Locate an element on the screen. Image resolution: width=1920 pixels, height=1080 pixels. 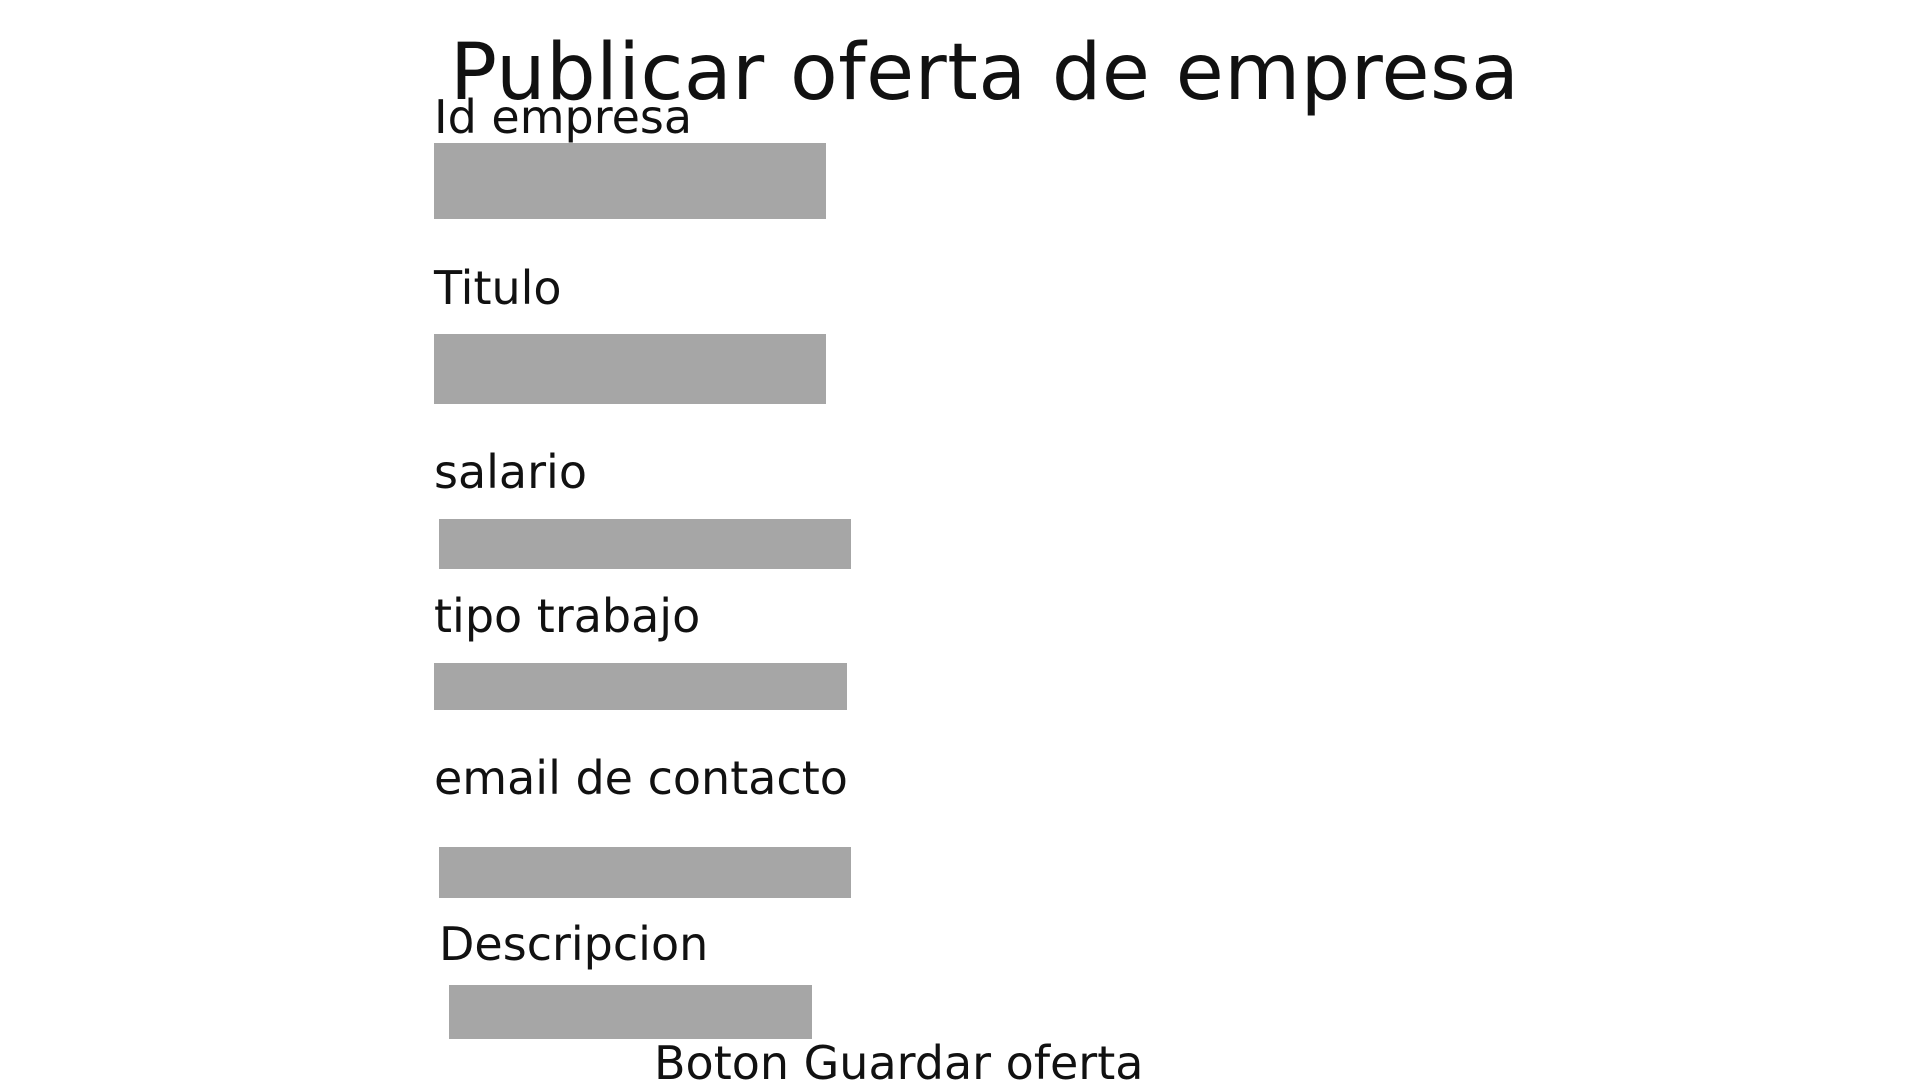
email-contacto-label: email de contacto is located at coordinates (641, 778).